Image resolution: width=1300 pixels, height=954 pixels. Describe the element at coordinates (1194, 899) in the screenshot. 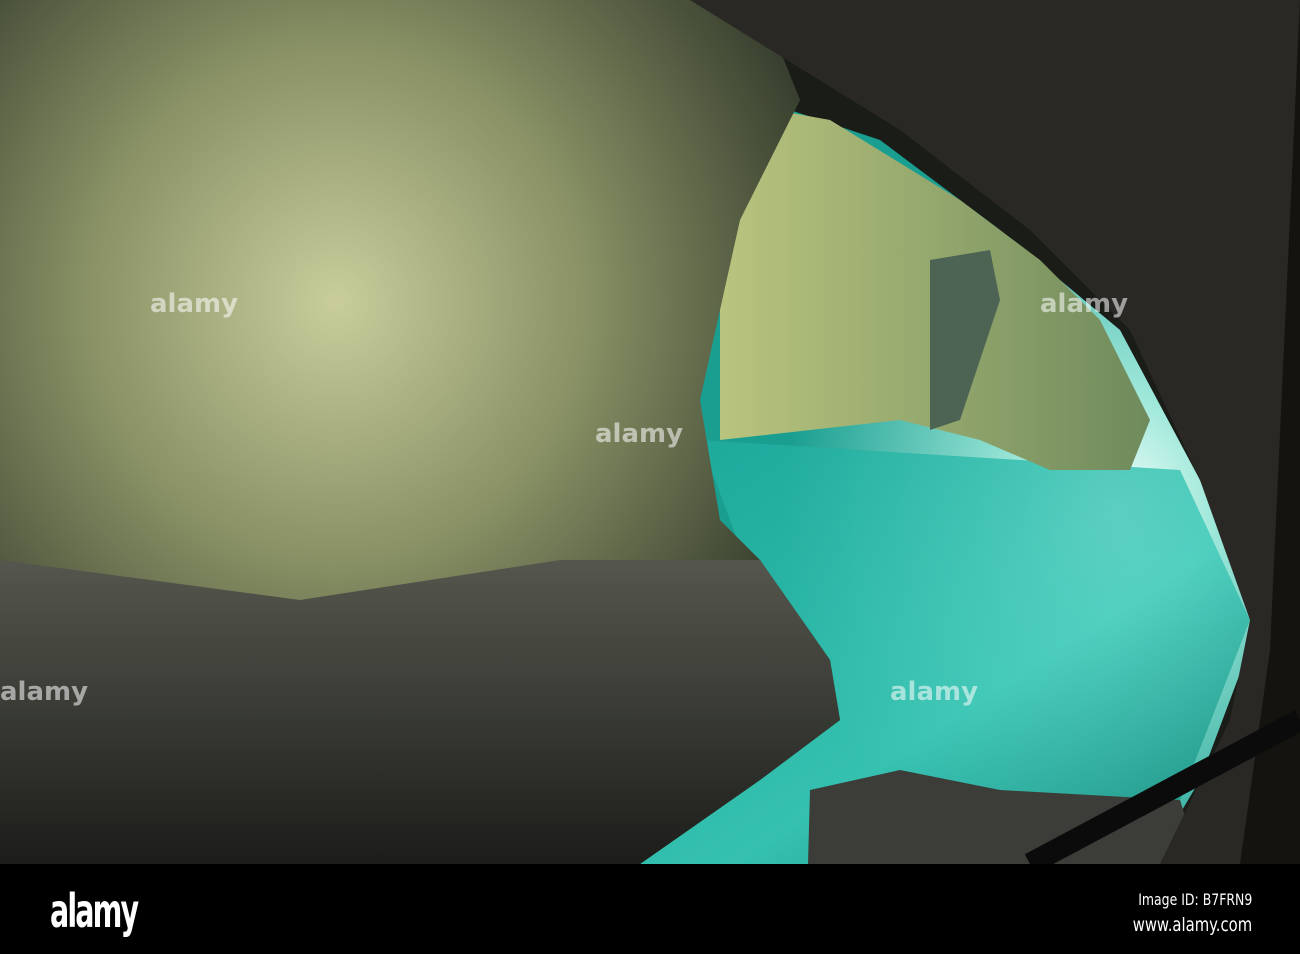

I see `image-id: Image ID: B7FRN9` at that location.